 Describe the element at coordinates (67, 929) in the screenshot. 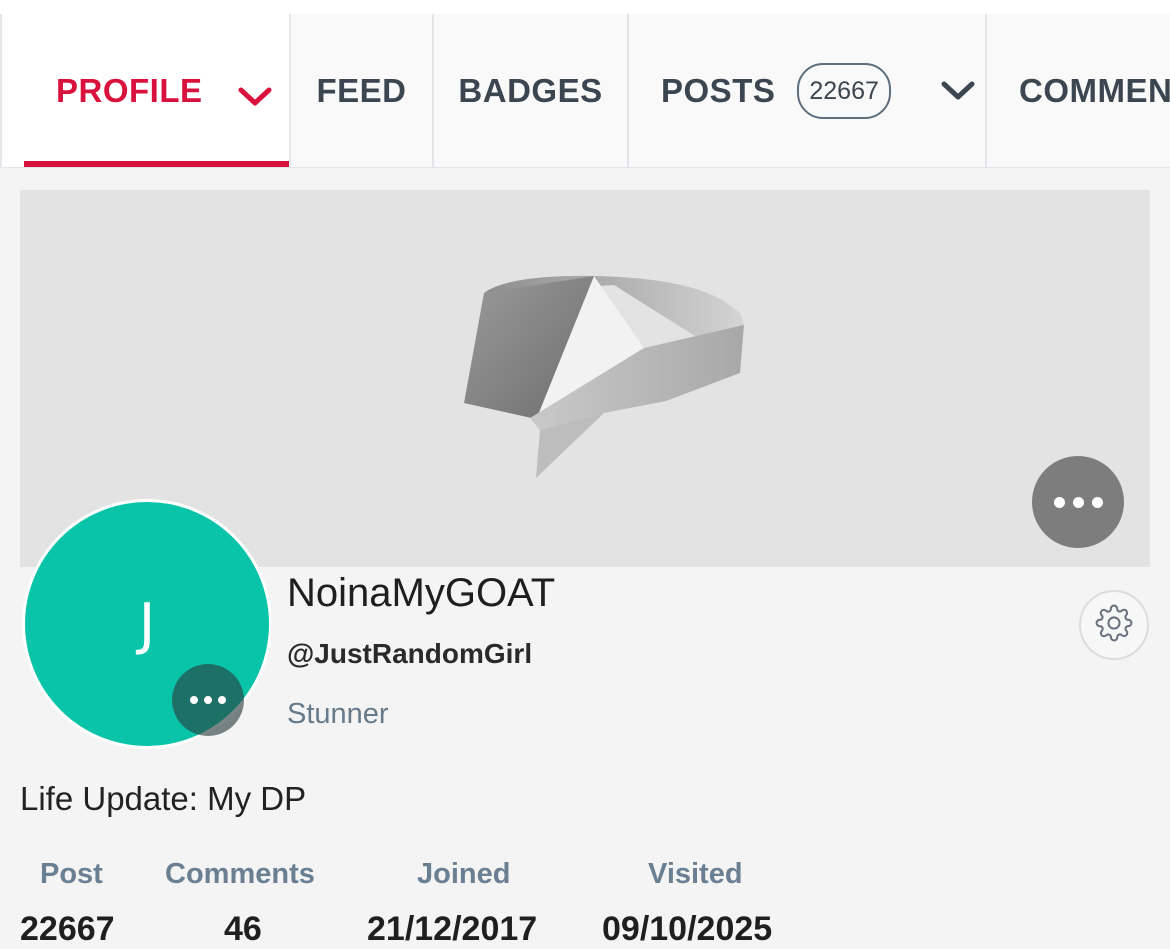

I see `stat-post-value: 22667` at that location.